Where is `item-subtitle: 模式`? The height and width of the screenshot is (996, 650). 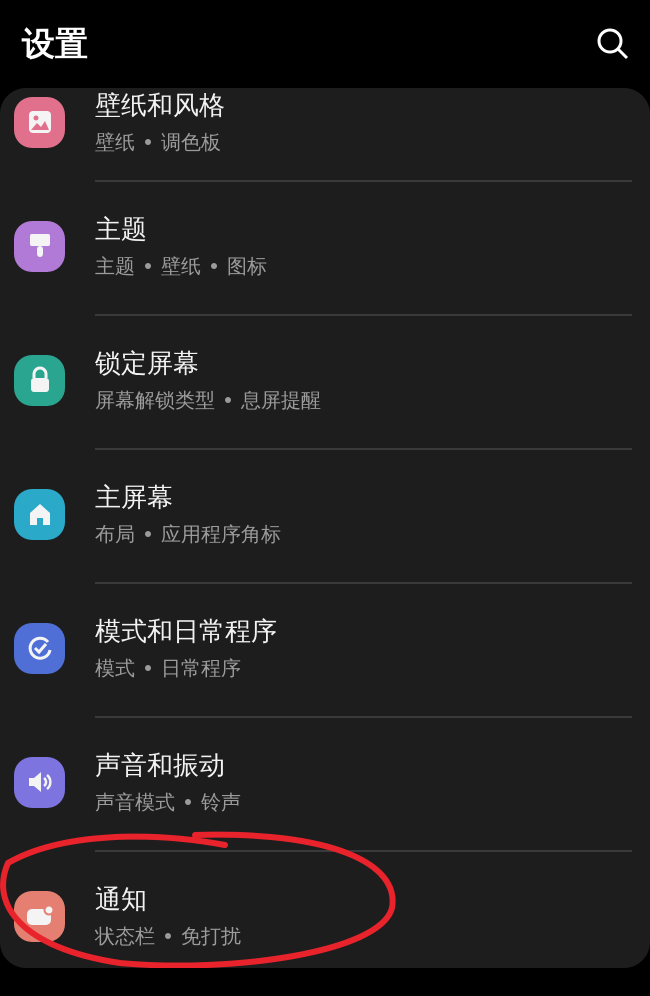
item-subtitle: 模式 is located at coordinates (115, 668).